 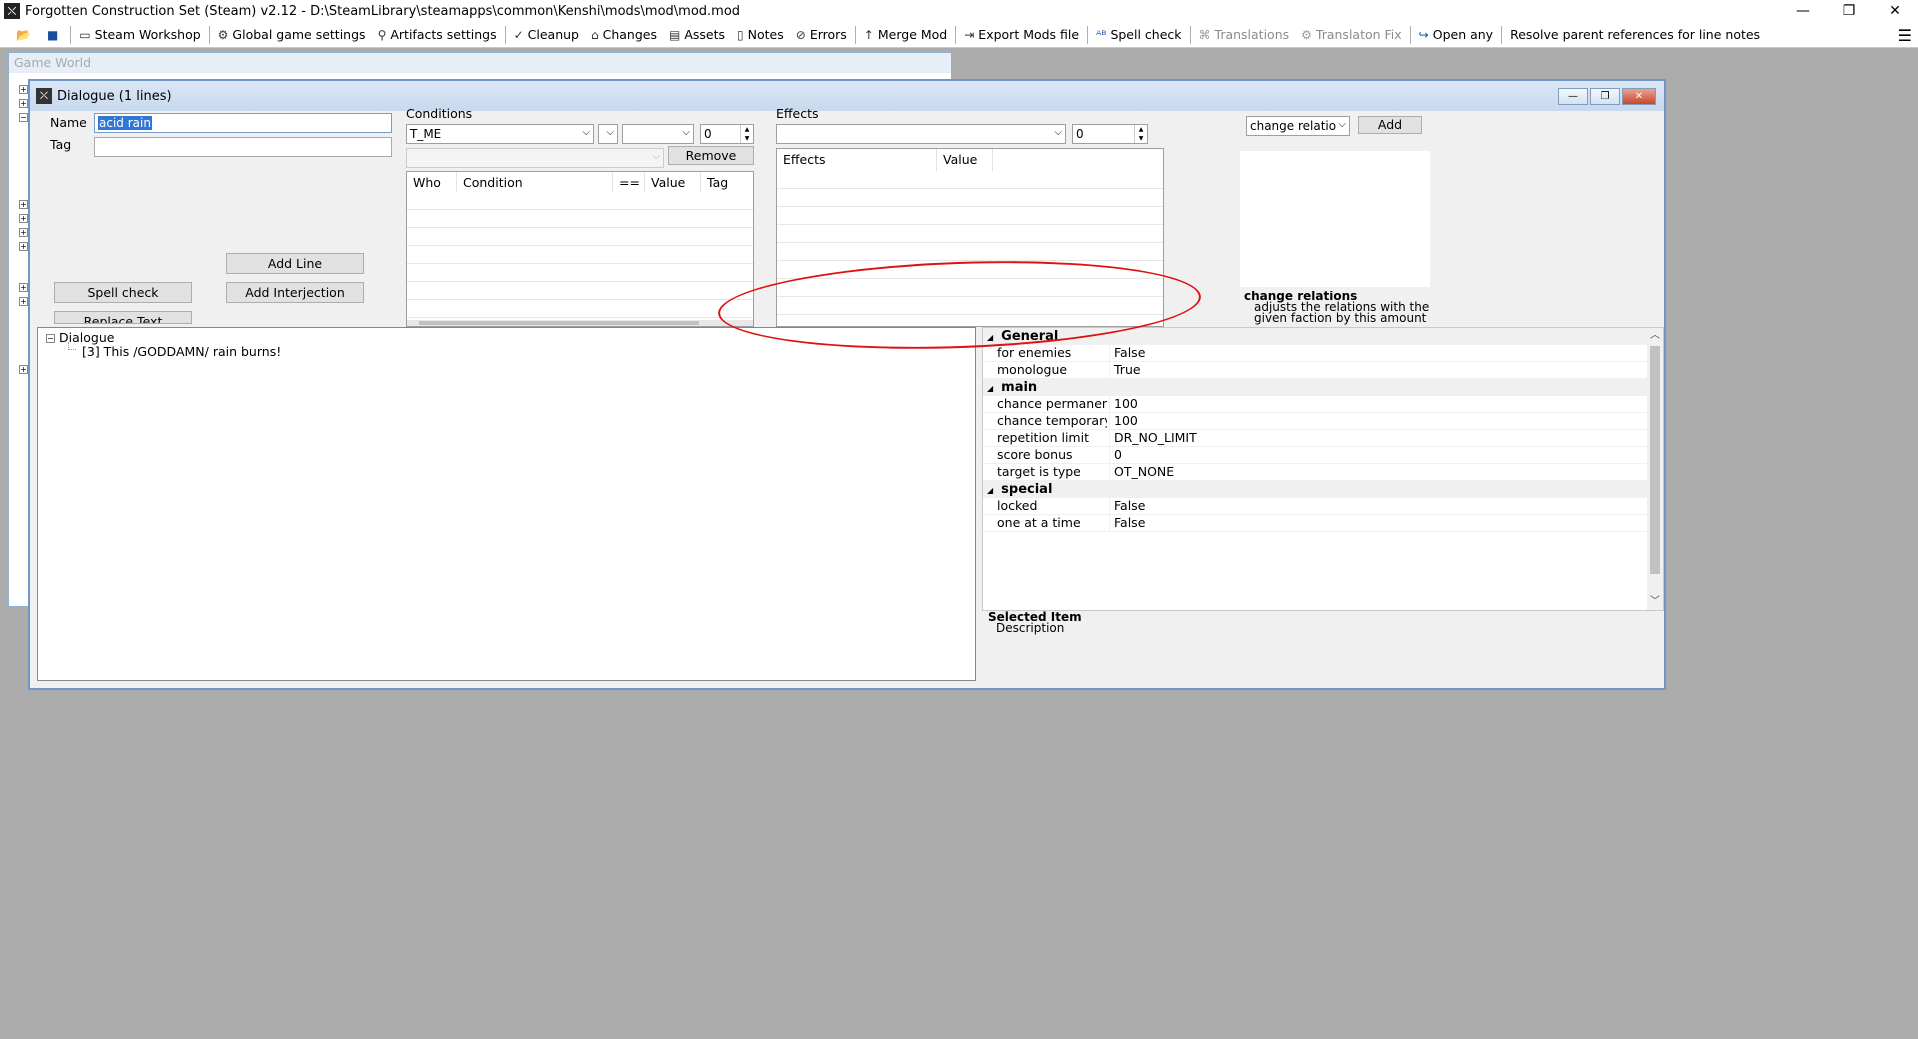 I want to click on save-button: ■, so click(x=54, y=35).